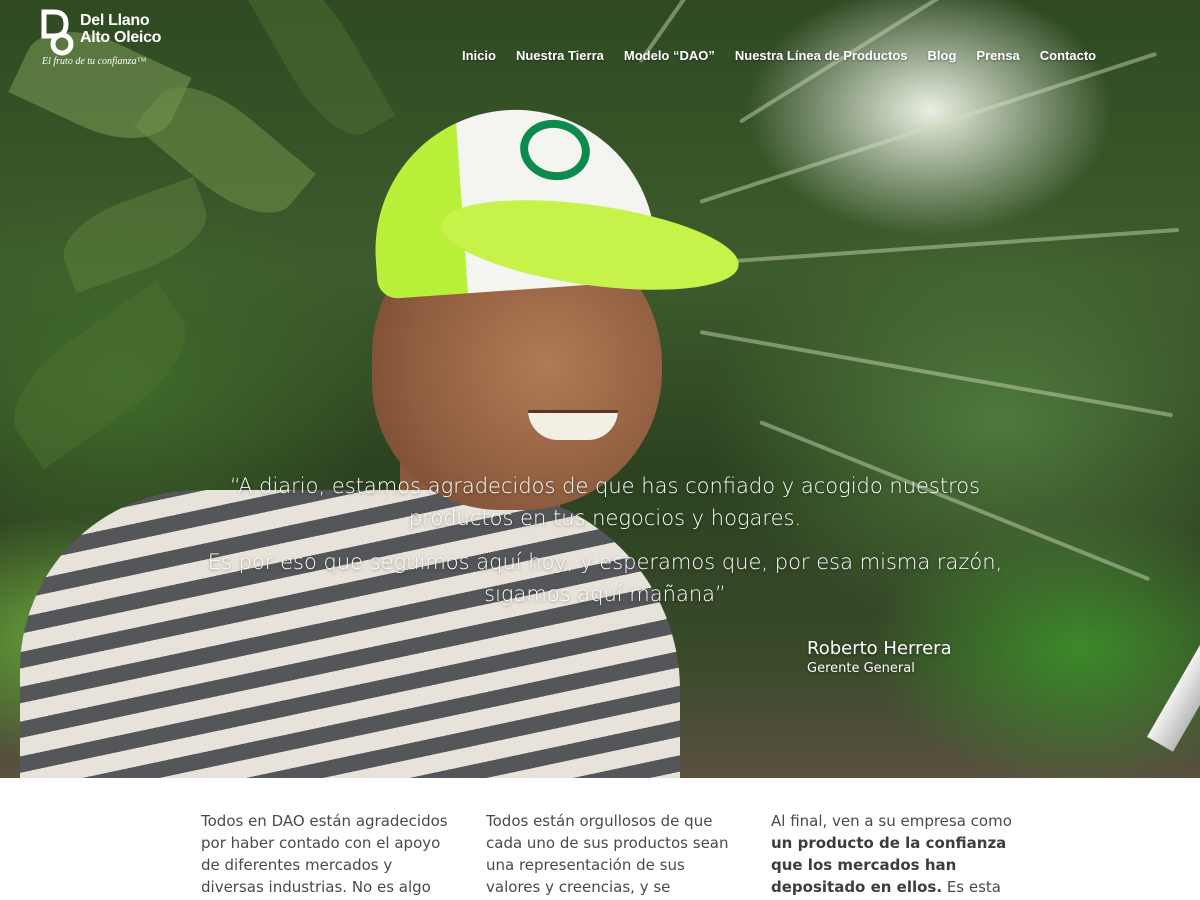 The width and height of the screenshot is (1200, 900). What do you see at coordinates (1068, 55) in the screenshot?
I see `nav-item-contacto: Contacto` at bounding box center [1068, 55].